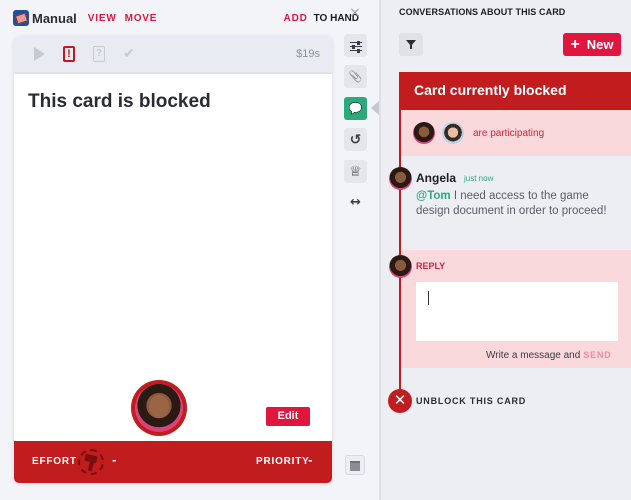 The height and width of the screenshot is (500, 631). I want to click on participant-avatar-tom, so click(453, 133).